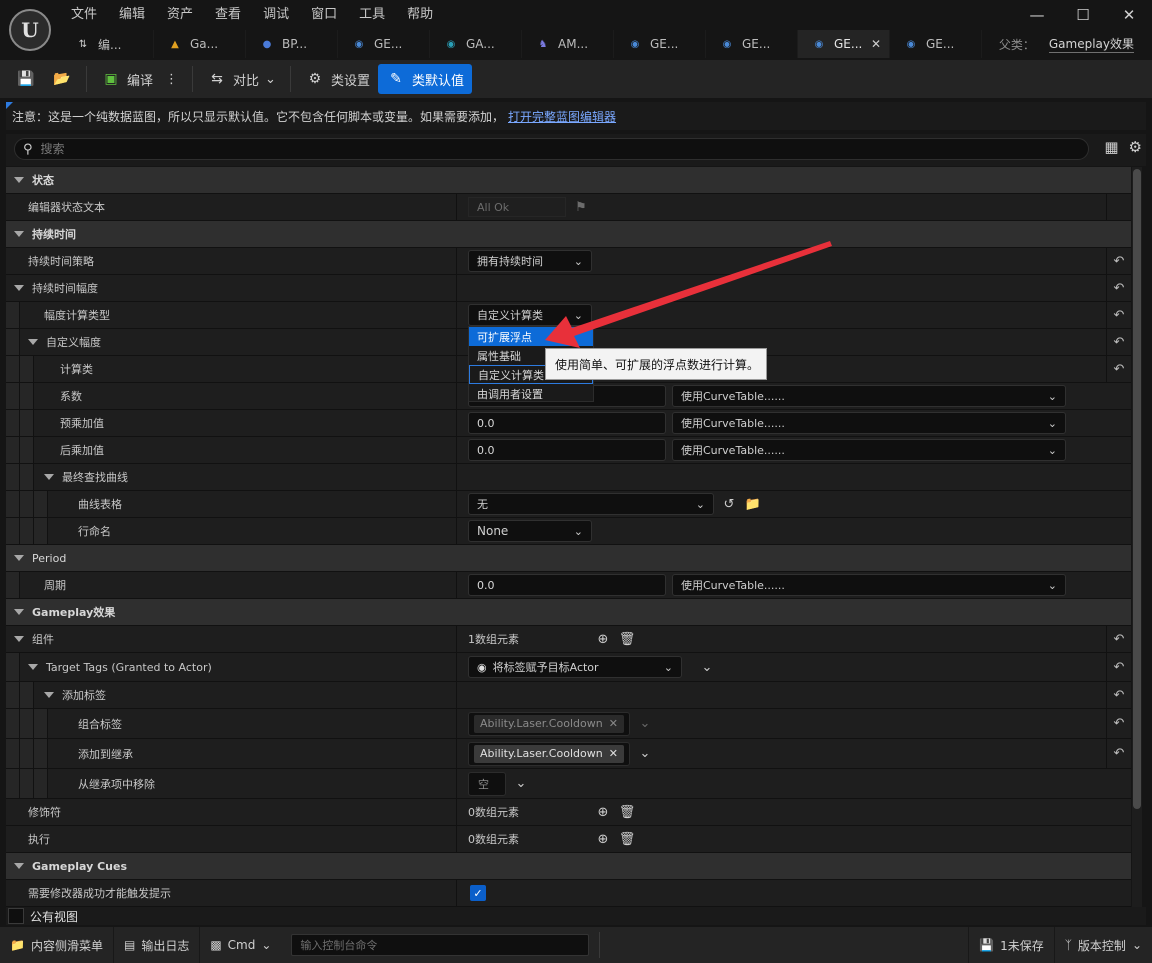 This screenshot has height=963, width=1152. Describe the element at coordinates (84, 15) in the screenshot. I see `menu-file: 文件` at that location.